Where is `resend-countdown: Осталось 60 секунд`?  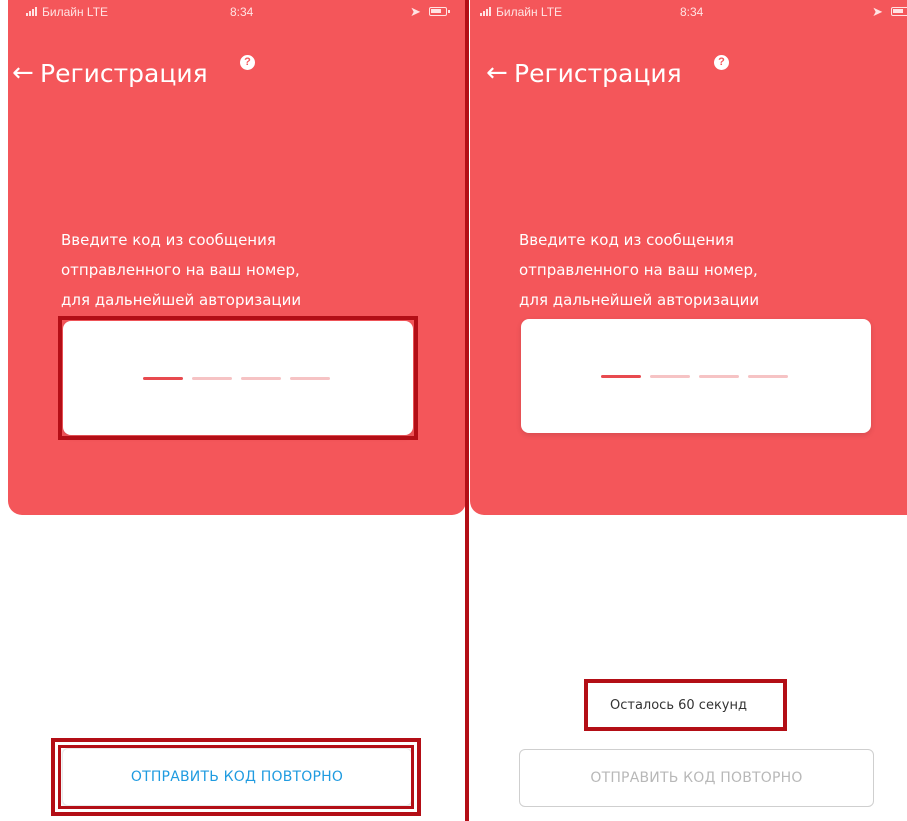
resend-countdown: Осталось 60 секунд is located at coordinates (678, 705).